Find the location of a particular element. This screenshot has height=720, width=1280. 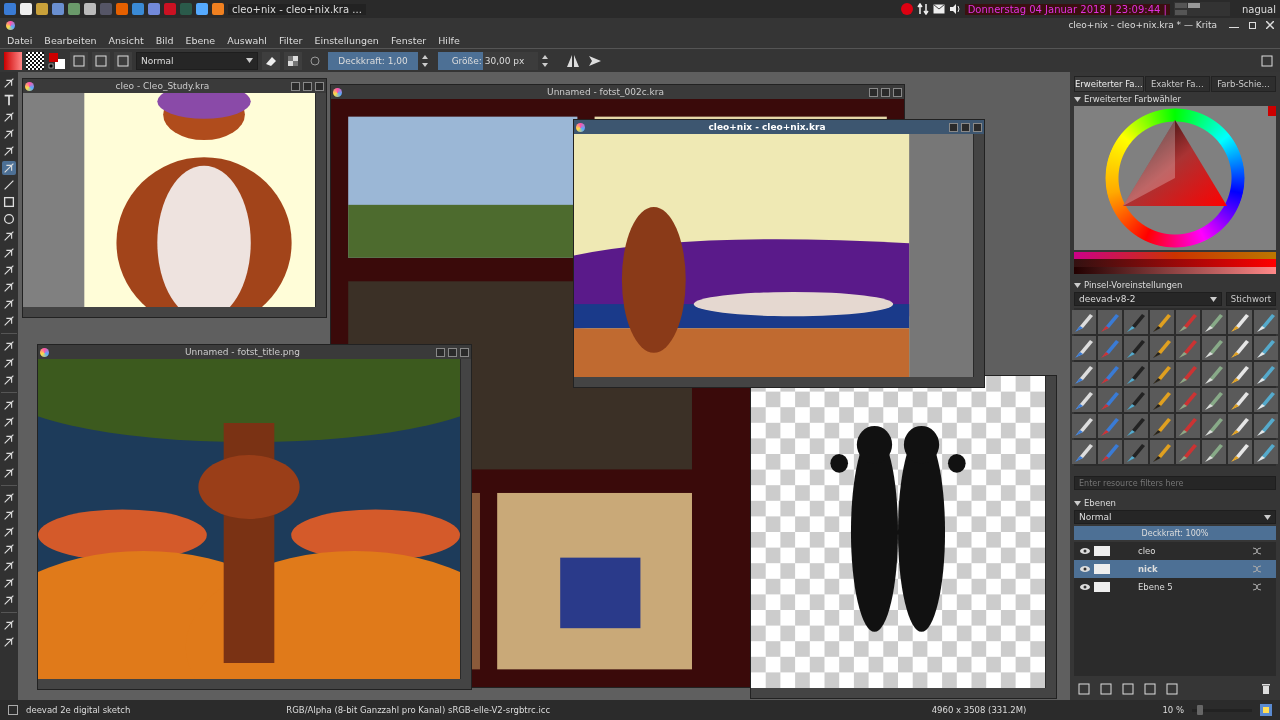

preset-dropdown: deevad-v8-2 is located at coordinates (1148, 299).